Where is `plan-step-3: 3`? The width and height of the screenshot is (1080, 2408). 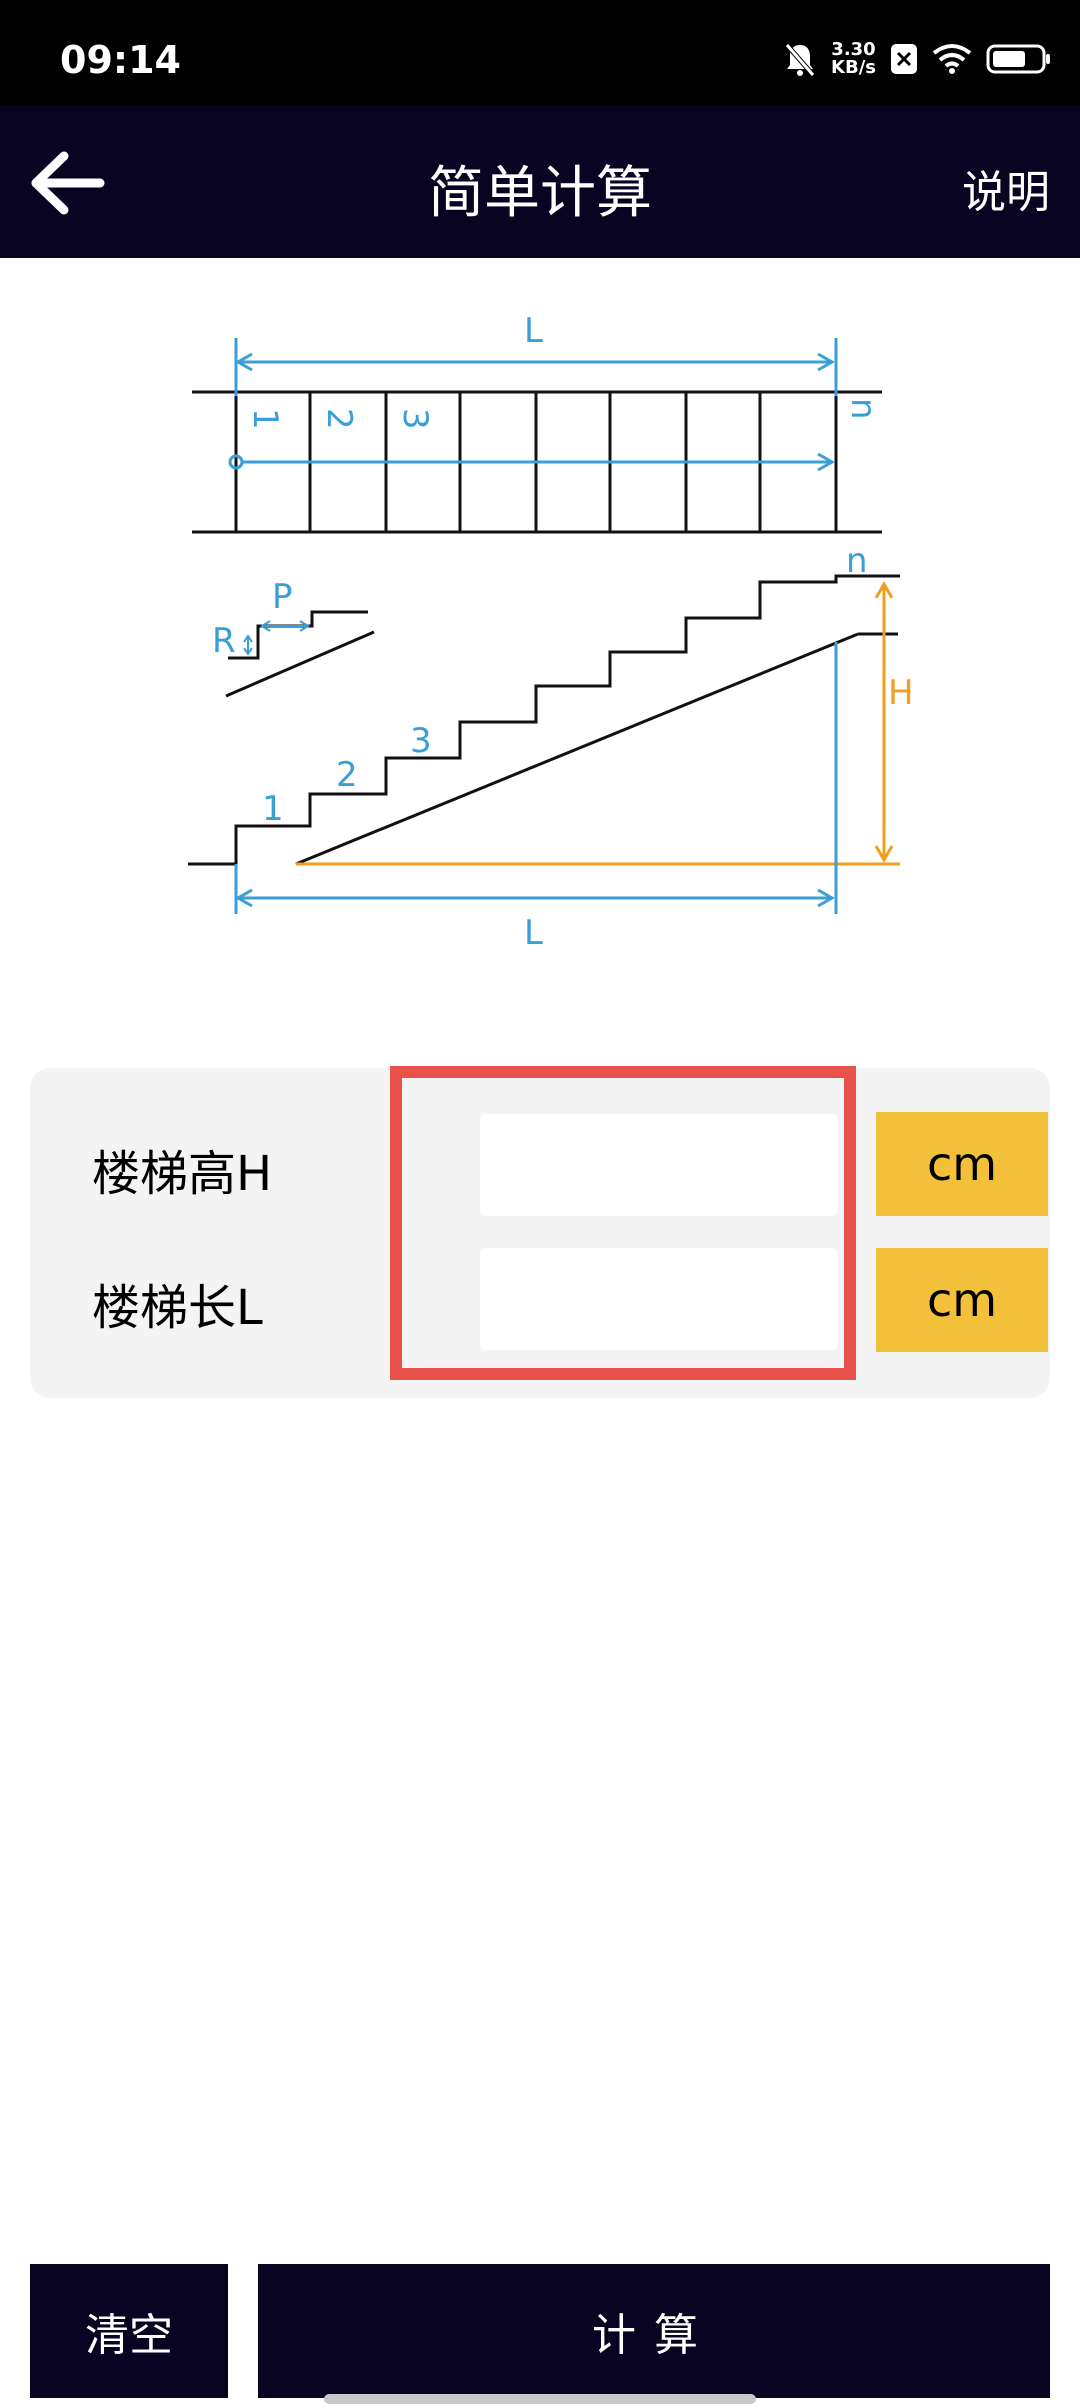
plan-step-3: 3 is located at coordinates (415, 419).